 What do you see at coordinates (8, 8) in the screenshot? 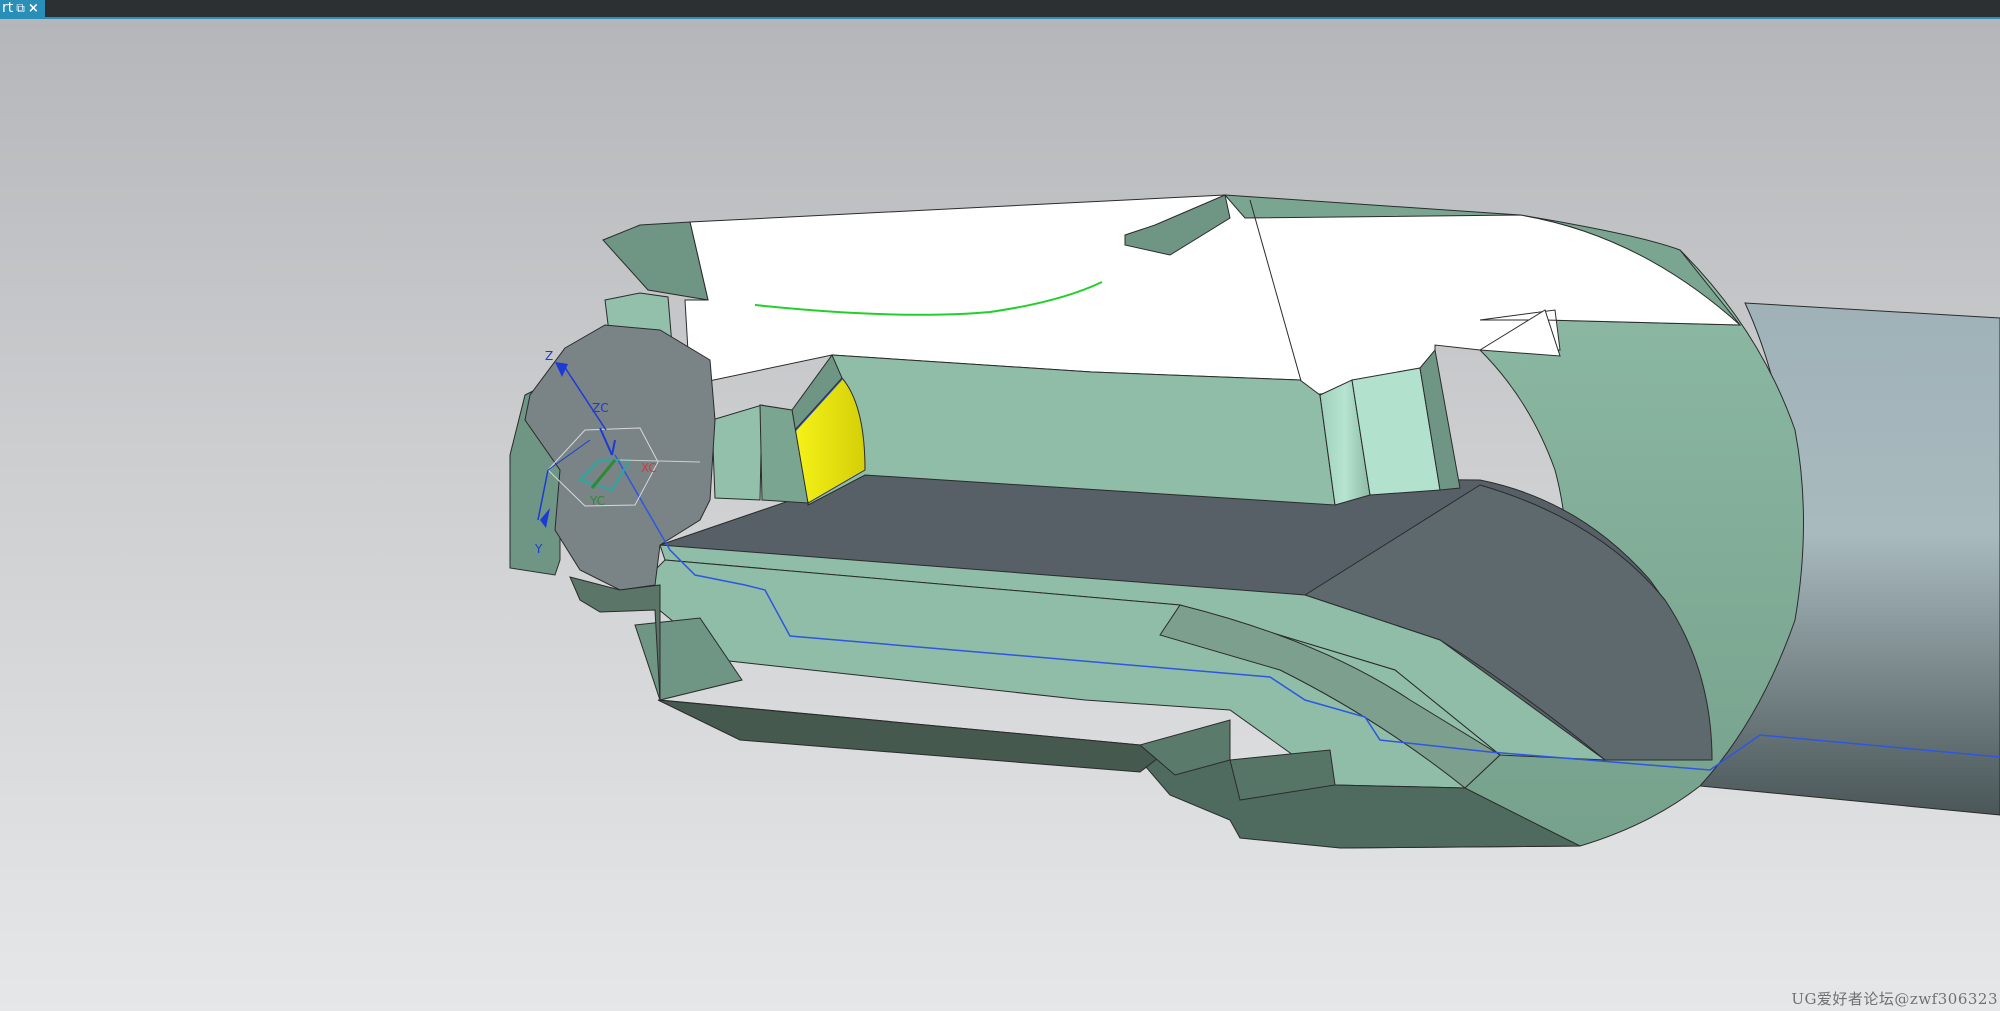
I see `tab-label: rt` at bounding box center [8, 8].